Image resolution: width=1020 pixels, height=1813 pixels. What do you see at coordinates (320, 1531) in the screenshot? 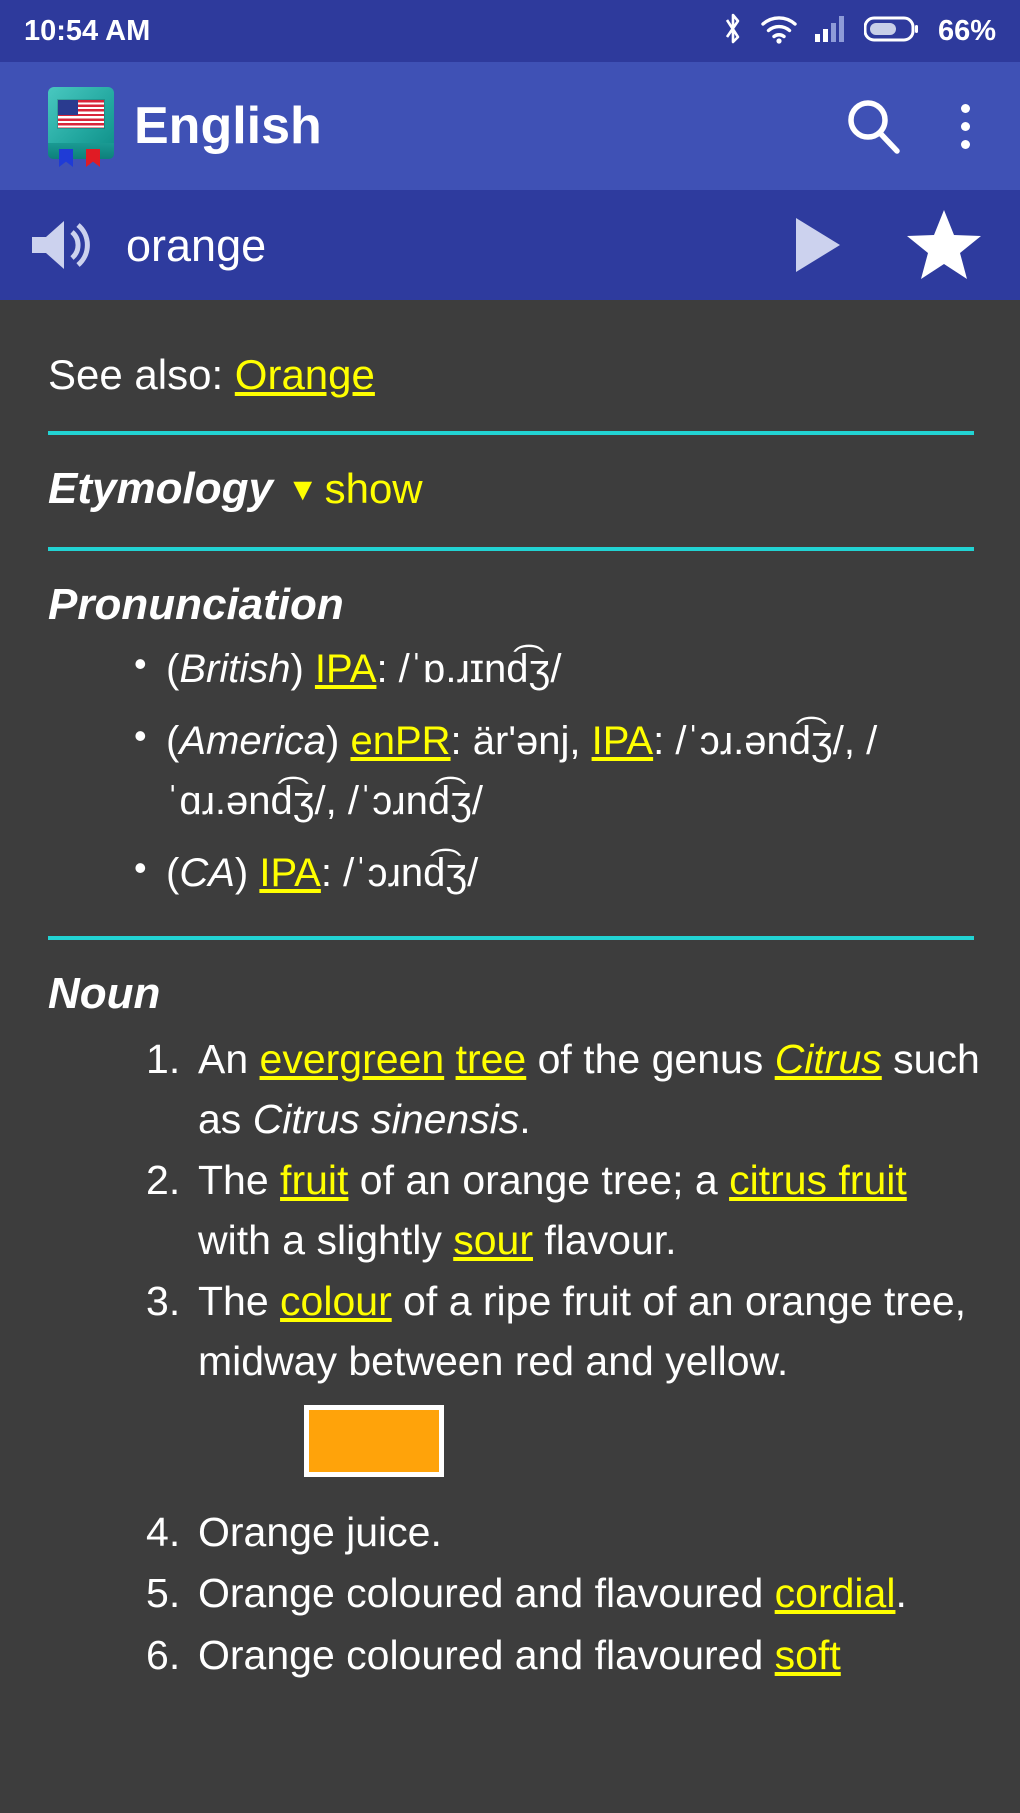
I see `definition-text: Orange juice.` at bounding box center [320, 1531].